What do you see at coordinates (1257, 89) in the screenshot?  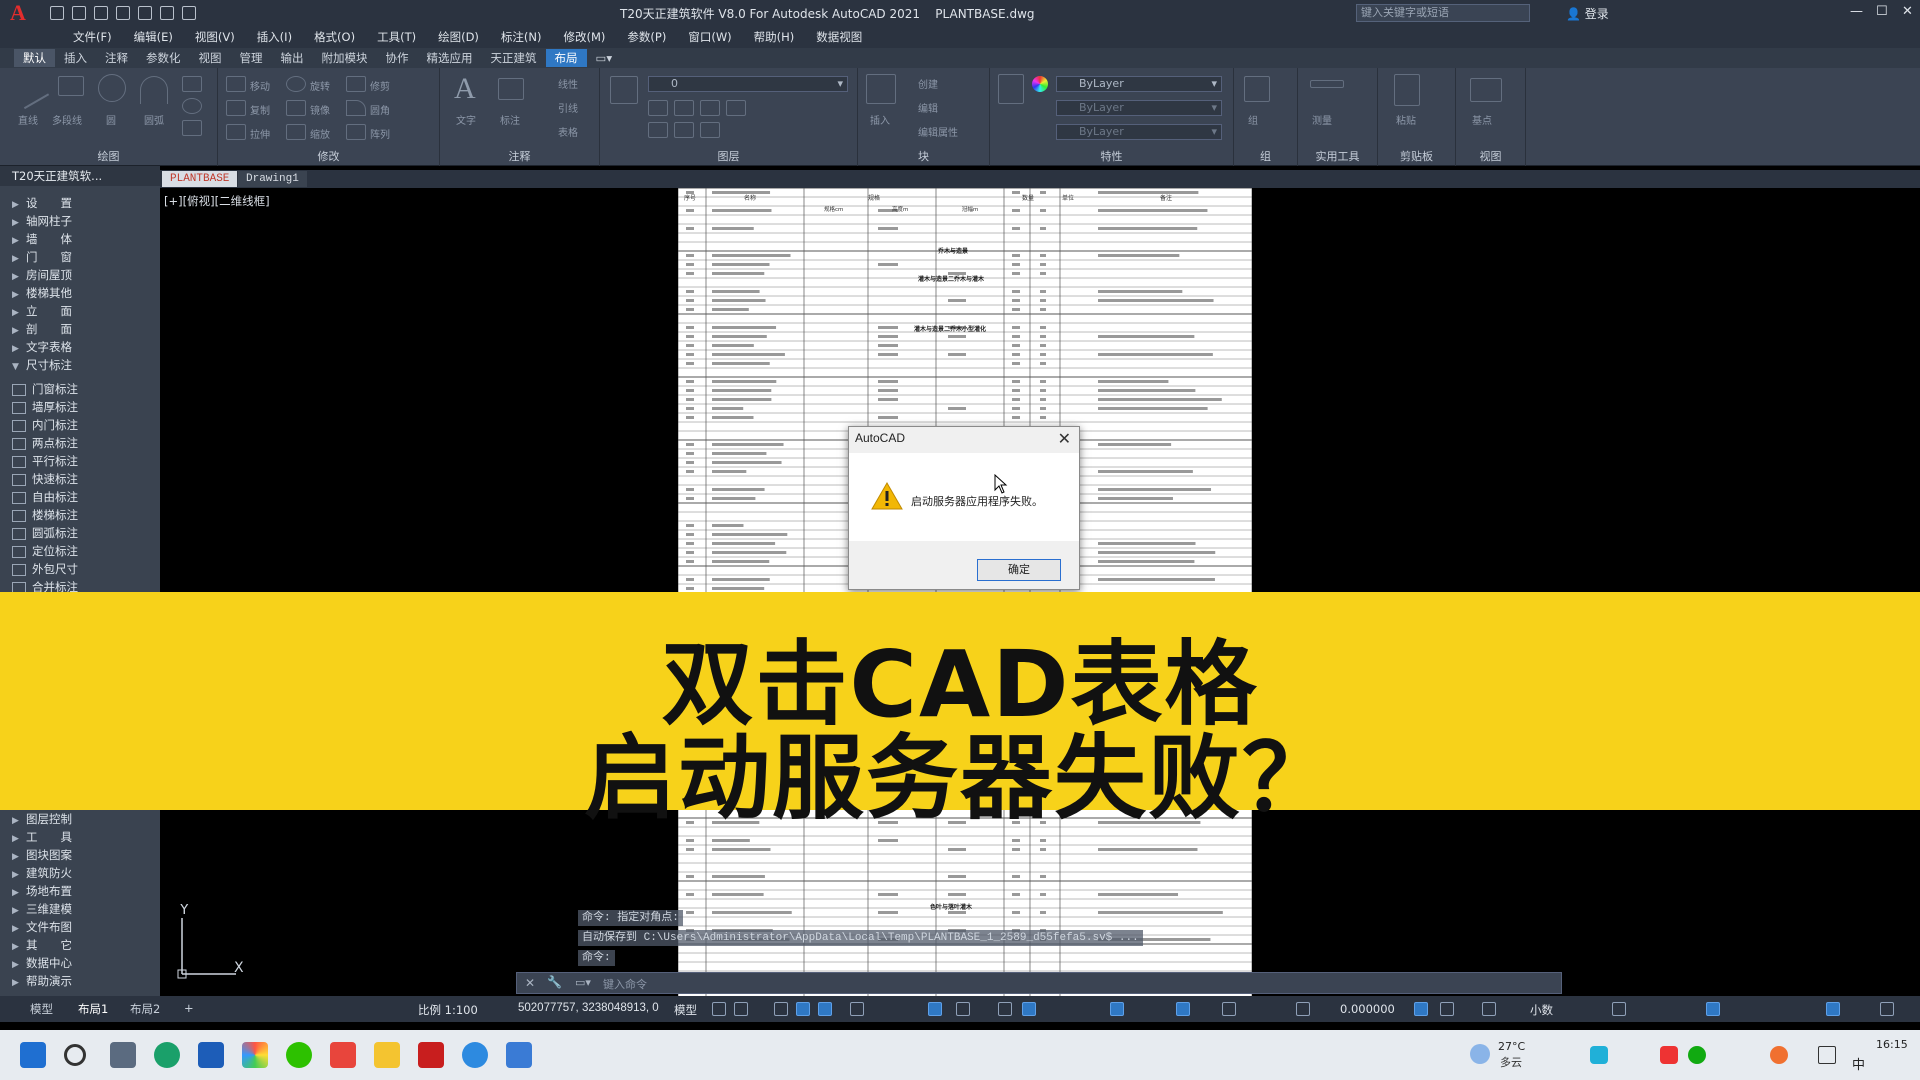 I see `group-icon` at bounding box center [1257, 89].